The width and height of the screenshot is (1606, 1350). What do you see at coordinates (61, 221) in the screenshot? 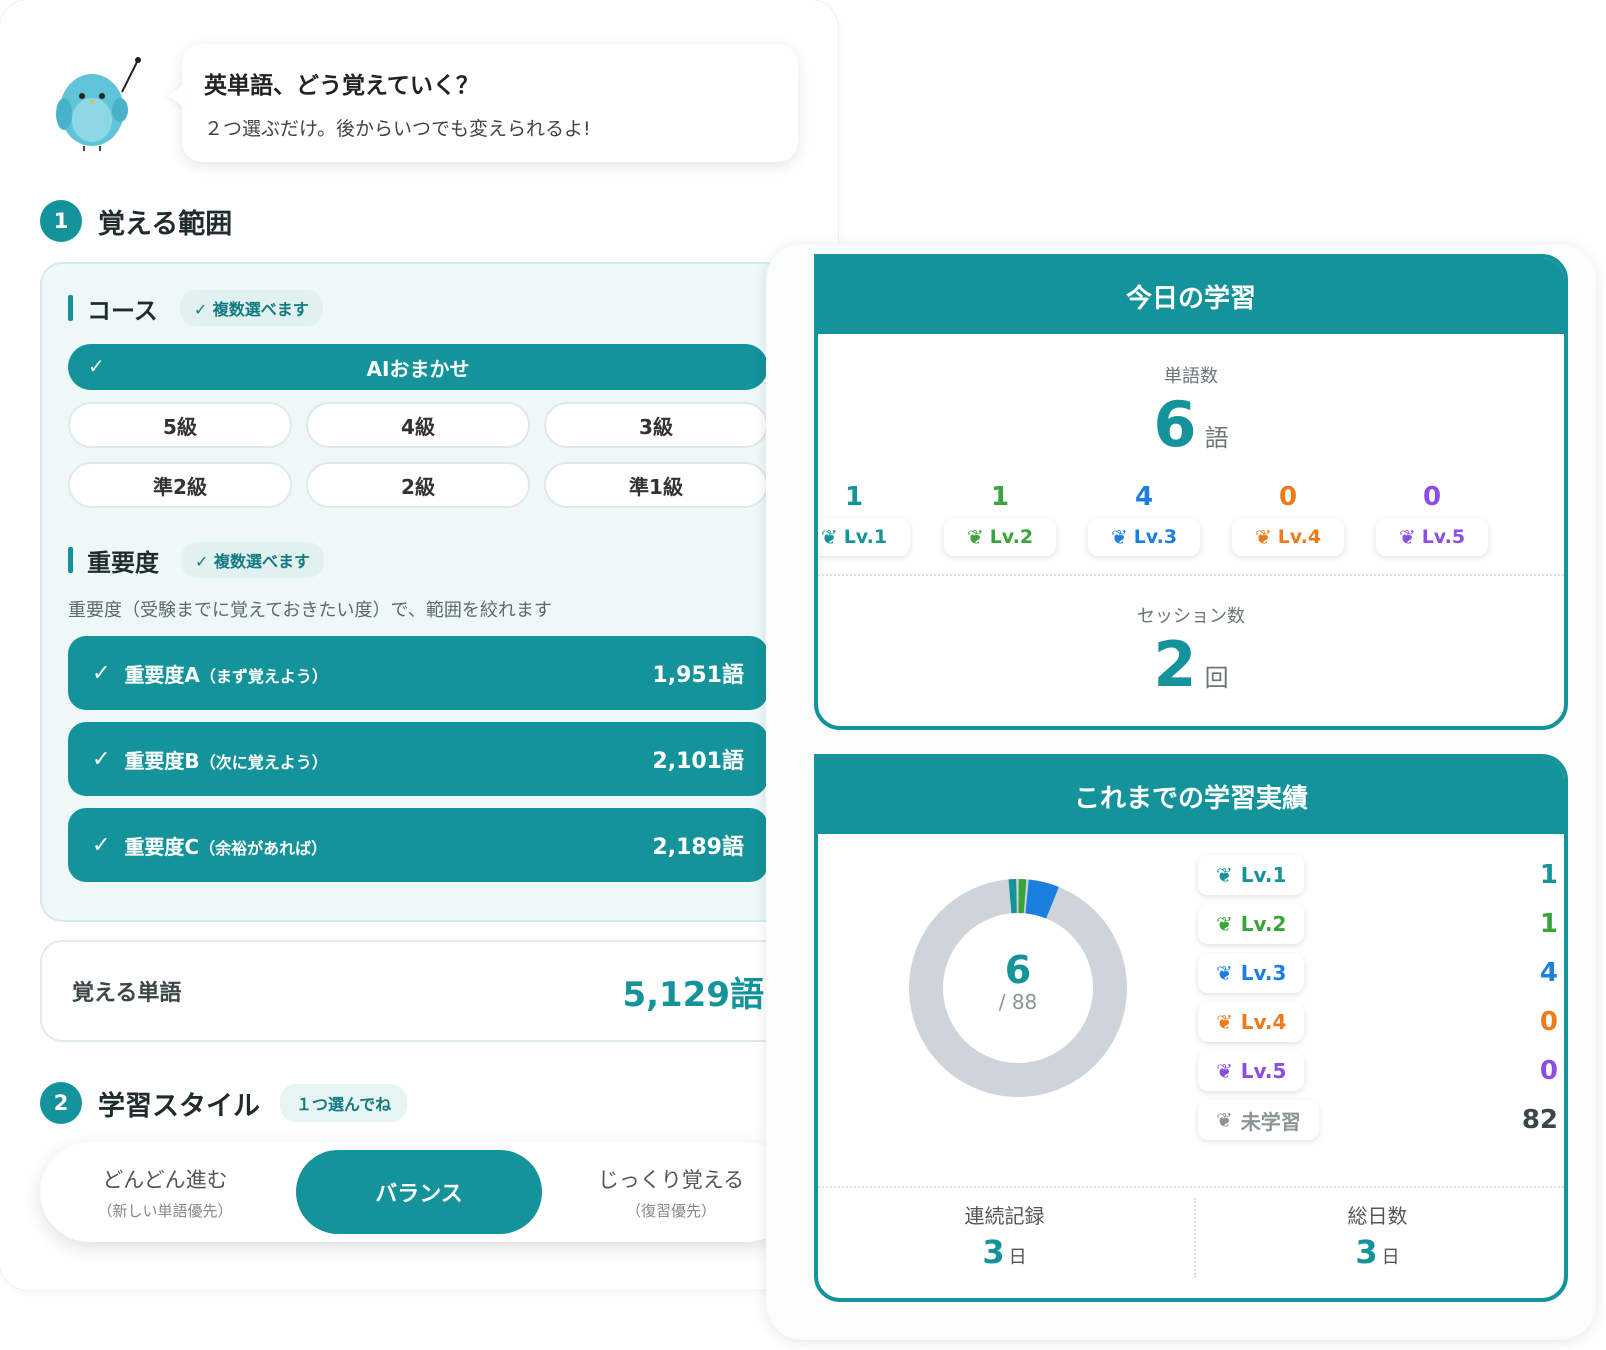
I see `step-number: 1` at bounding box center [61, 221].